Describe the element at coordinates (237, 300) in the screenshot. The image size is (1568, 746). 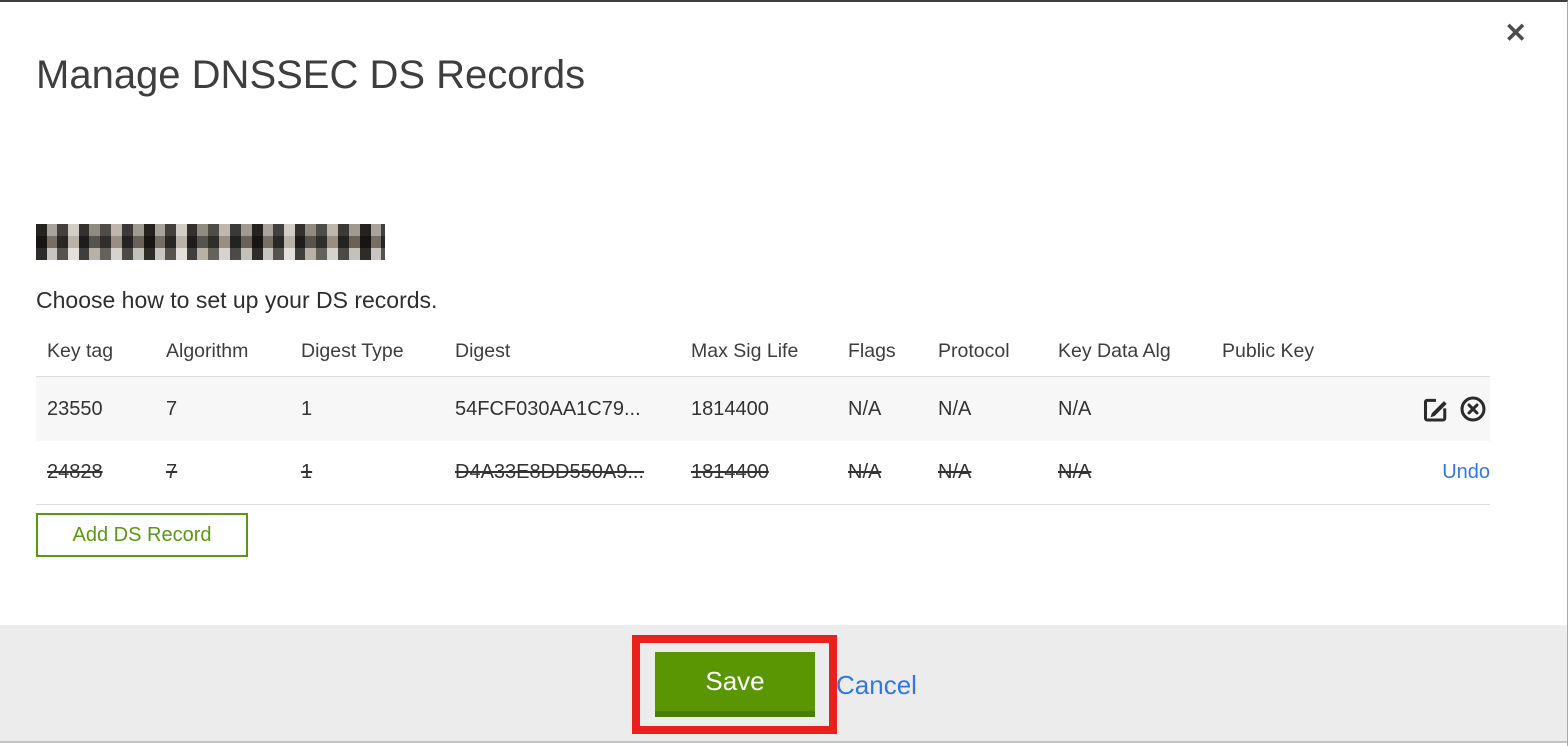
I see `instruction-text: Choose how to set up your DS records.` at that location.